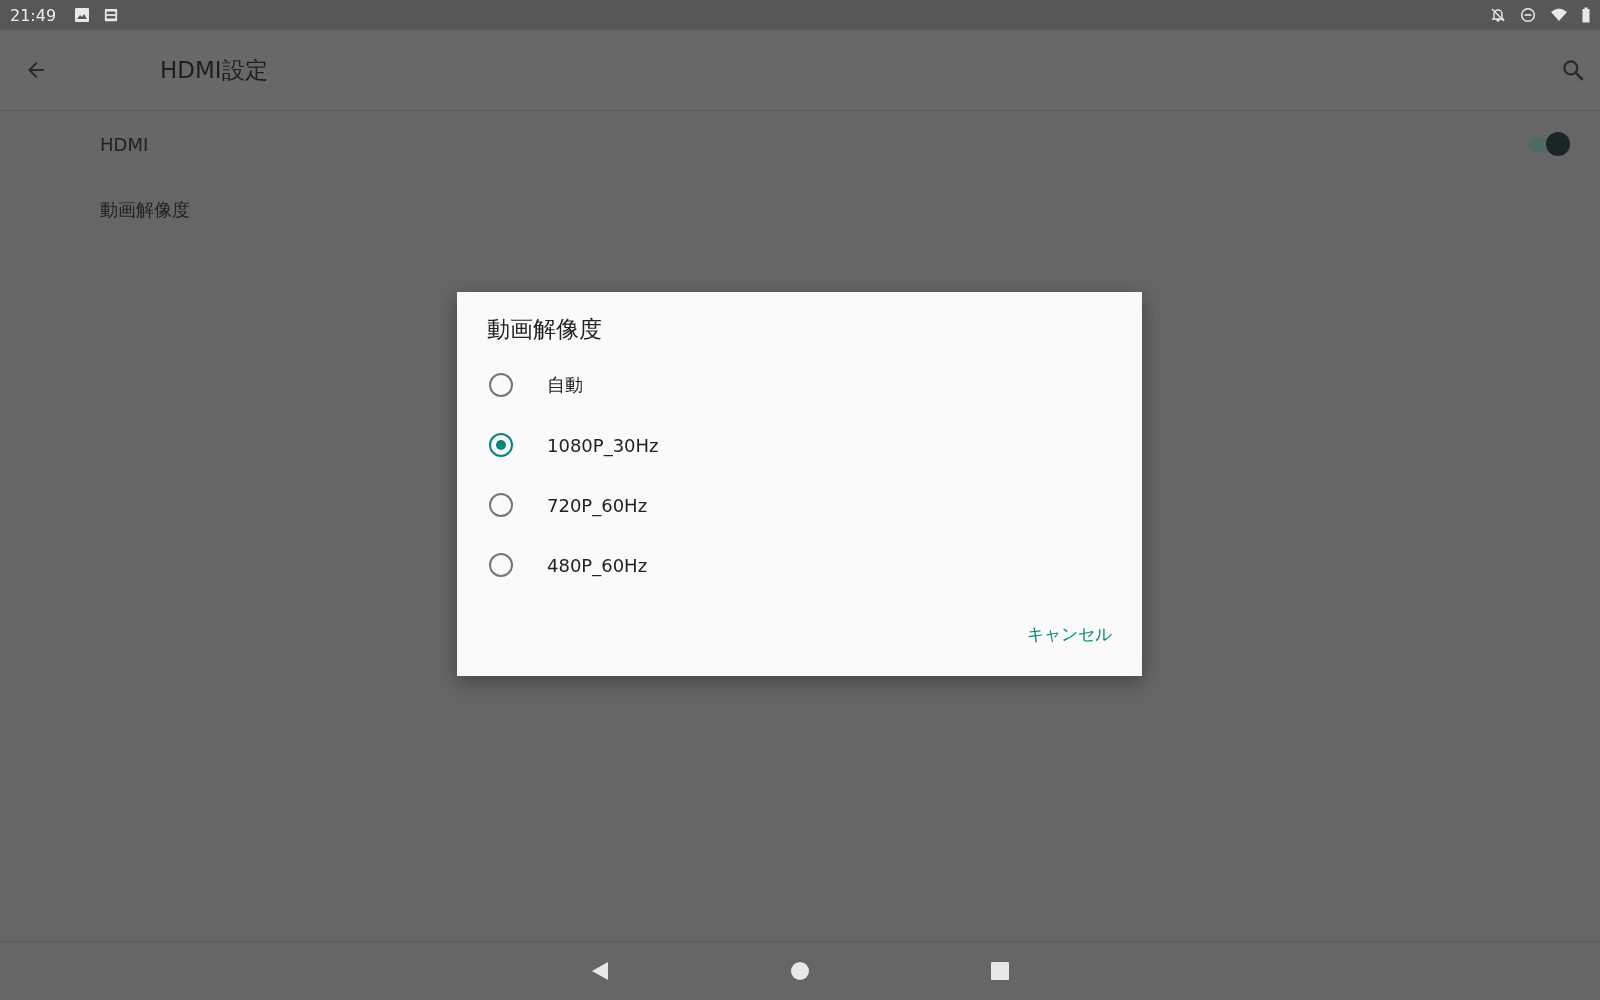 Image resolution: width=1600 pixels, height=1000 pixels. What do you see at coordinates (82, 15) in the screenshot?
I see `image-icon` at bounding box center [82, 15].